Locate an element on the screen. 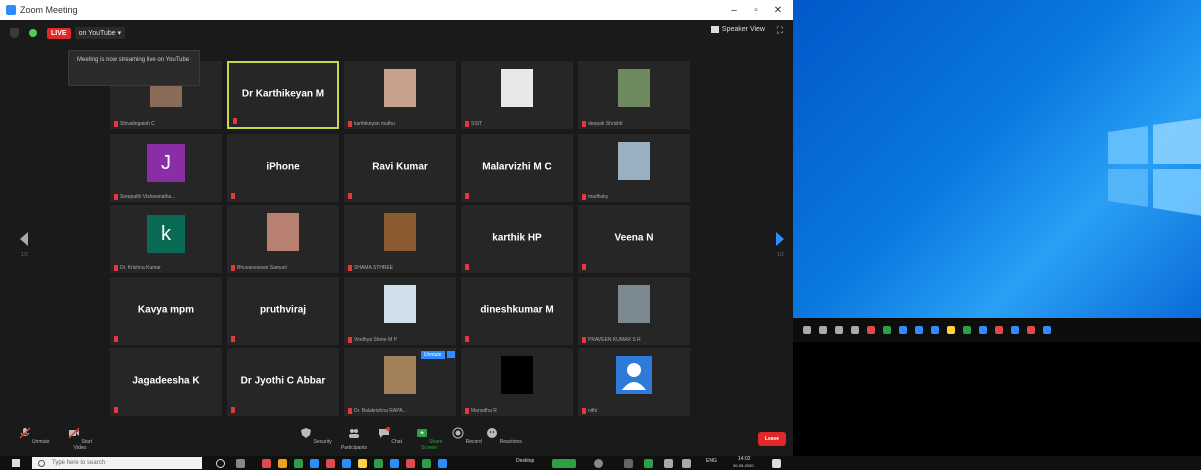  minimize-icon: – is located at coordinates (734, 10).